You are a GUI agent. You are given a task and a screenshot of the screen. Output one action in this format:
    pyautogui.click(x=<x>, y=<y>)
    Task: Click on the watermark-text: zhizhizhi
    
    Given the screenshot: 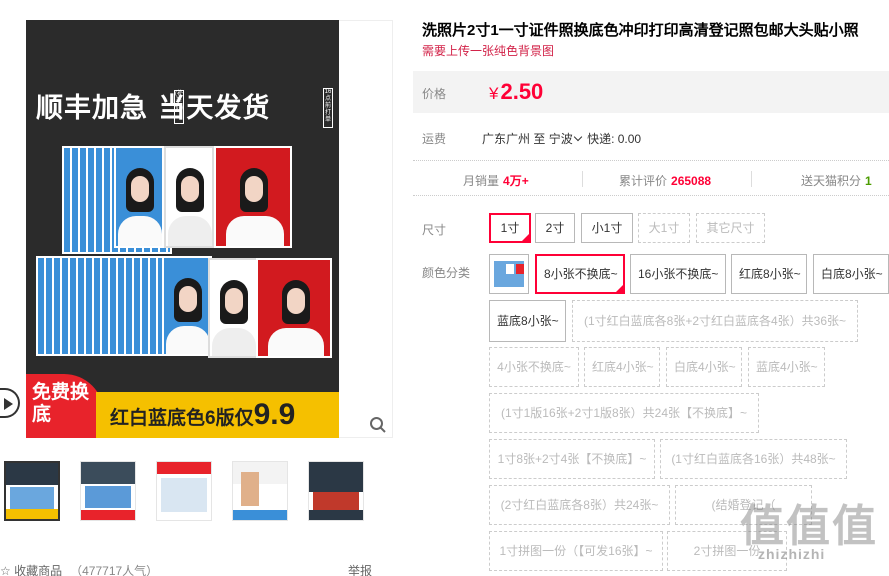 What is the action you would take?
    pyautogui.click(x=792, y=554)
    